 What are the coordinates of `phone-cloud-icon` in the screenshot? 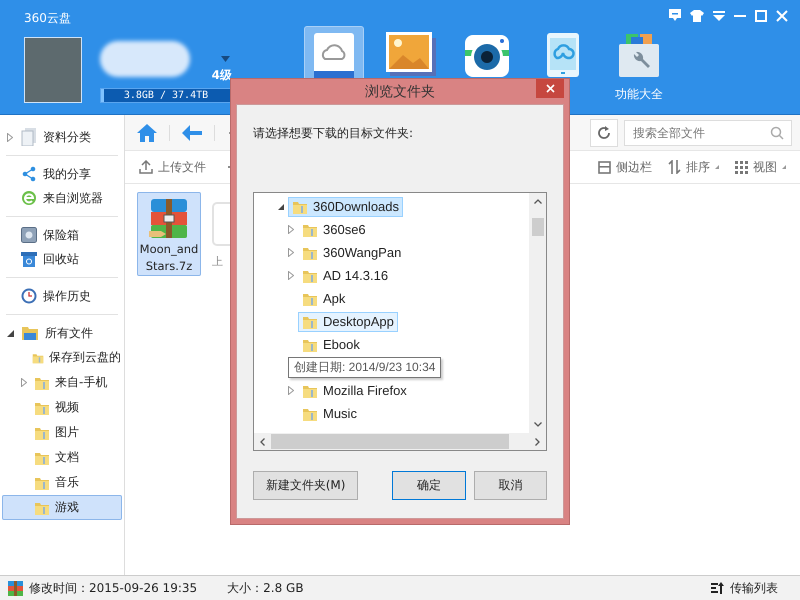 It's located at (563, 55).